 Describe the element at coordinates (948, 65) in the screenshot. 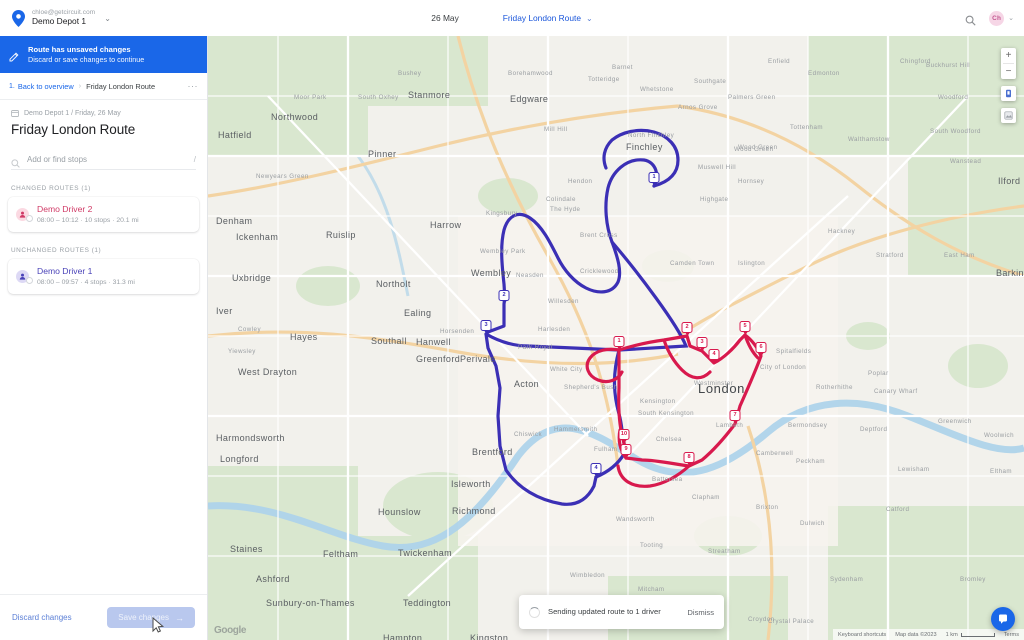

I see `map-label: Buckhurst Hill` at that location.